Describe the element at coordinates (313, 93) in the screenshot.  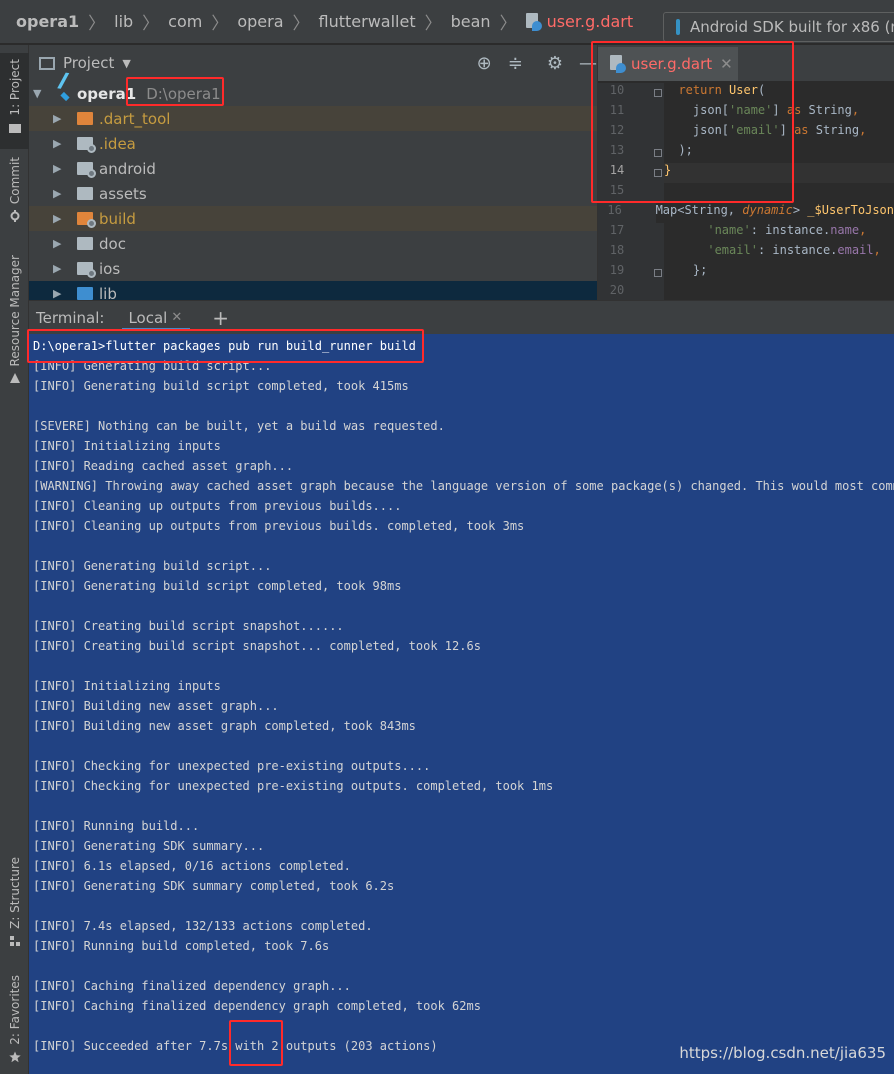
I see `tree-root-opera1: ▼ opera1 D:\opera1` at that location.